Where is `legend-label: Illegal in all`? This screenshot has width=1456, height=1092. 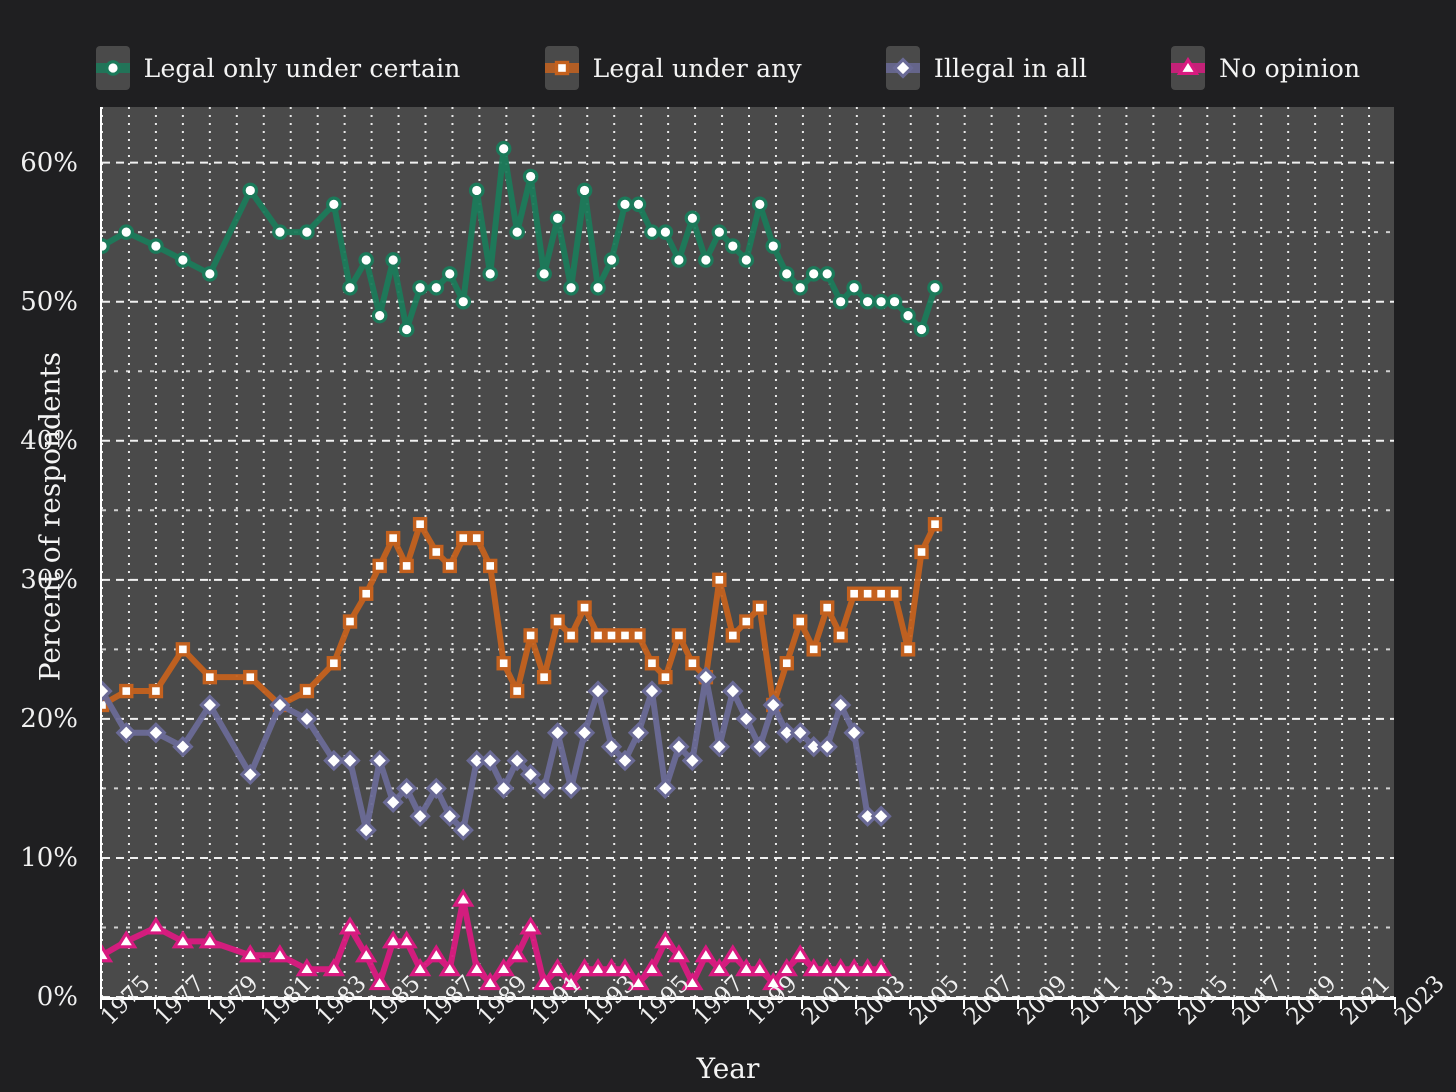 legend-label: Illegal in all is located at coordinates (1010, 68).